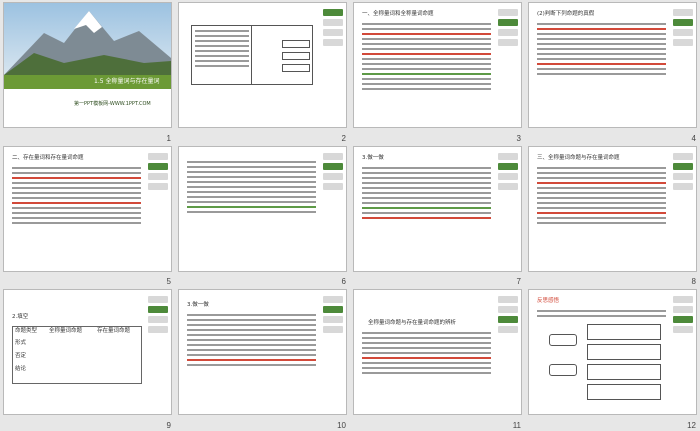 Image resolution: width=700 pixels, height=431 pixels. Describe the element at coordinates (168, 425) in the screenshot. I see `slide-number: 9` at that location.